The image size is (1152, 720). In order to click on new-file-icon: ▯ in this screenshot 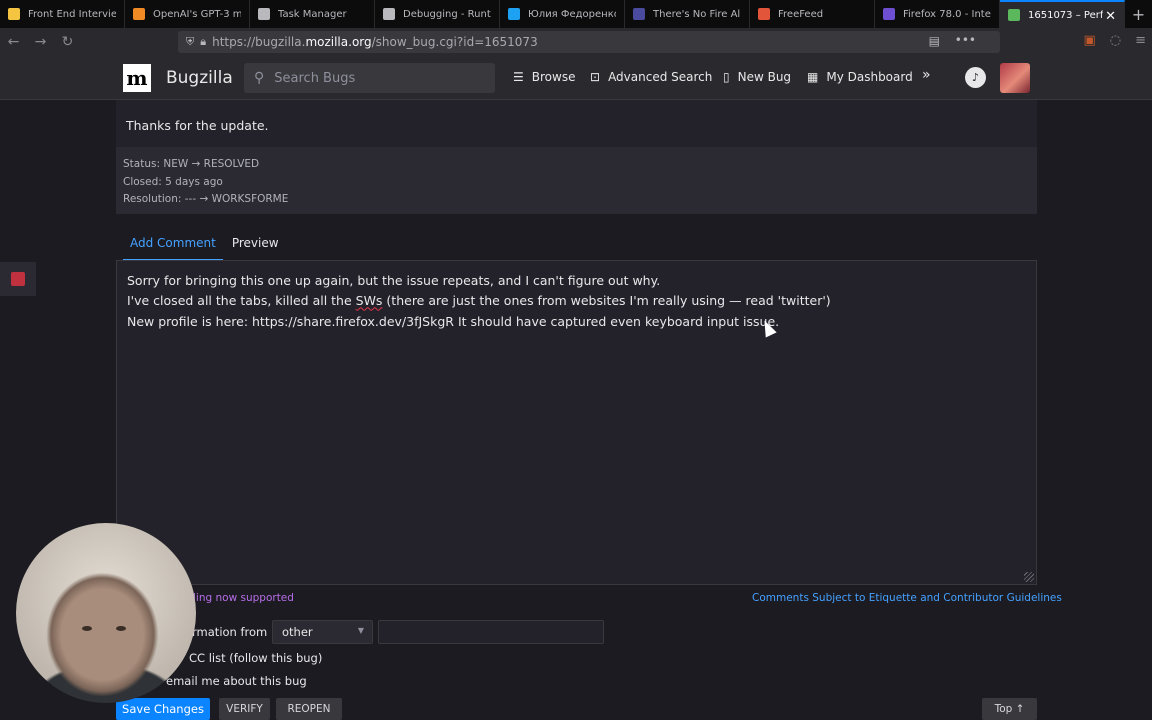, I will do `click(726, 77)`.